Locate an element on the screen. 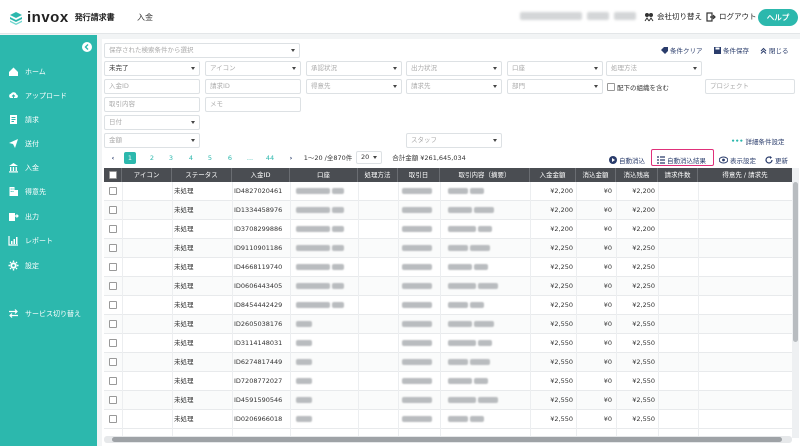 The width and height of the screenshot is (800, 446). page-button-2: 2 is located at coordinates (152, 158).